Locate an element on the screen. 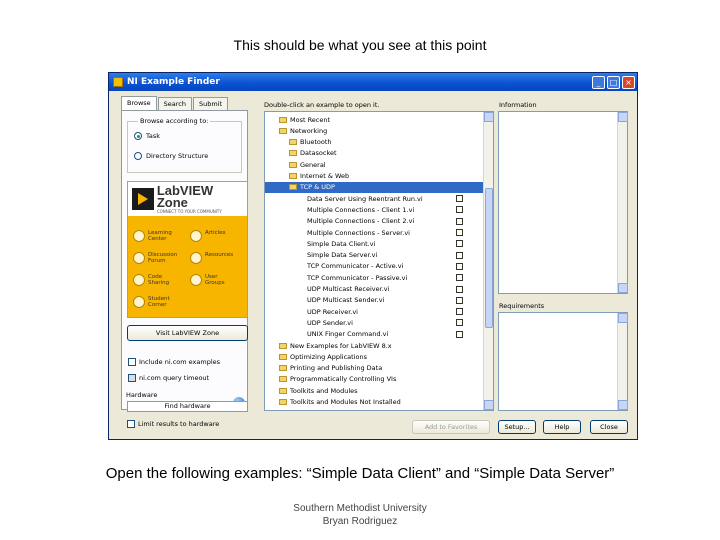  zone-item-resources: Resources is located at coordinates (211, 258).